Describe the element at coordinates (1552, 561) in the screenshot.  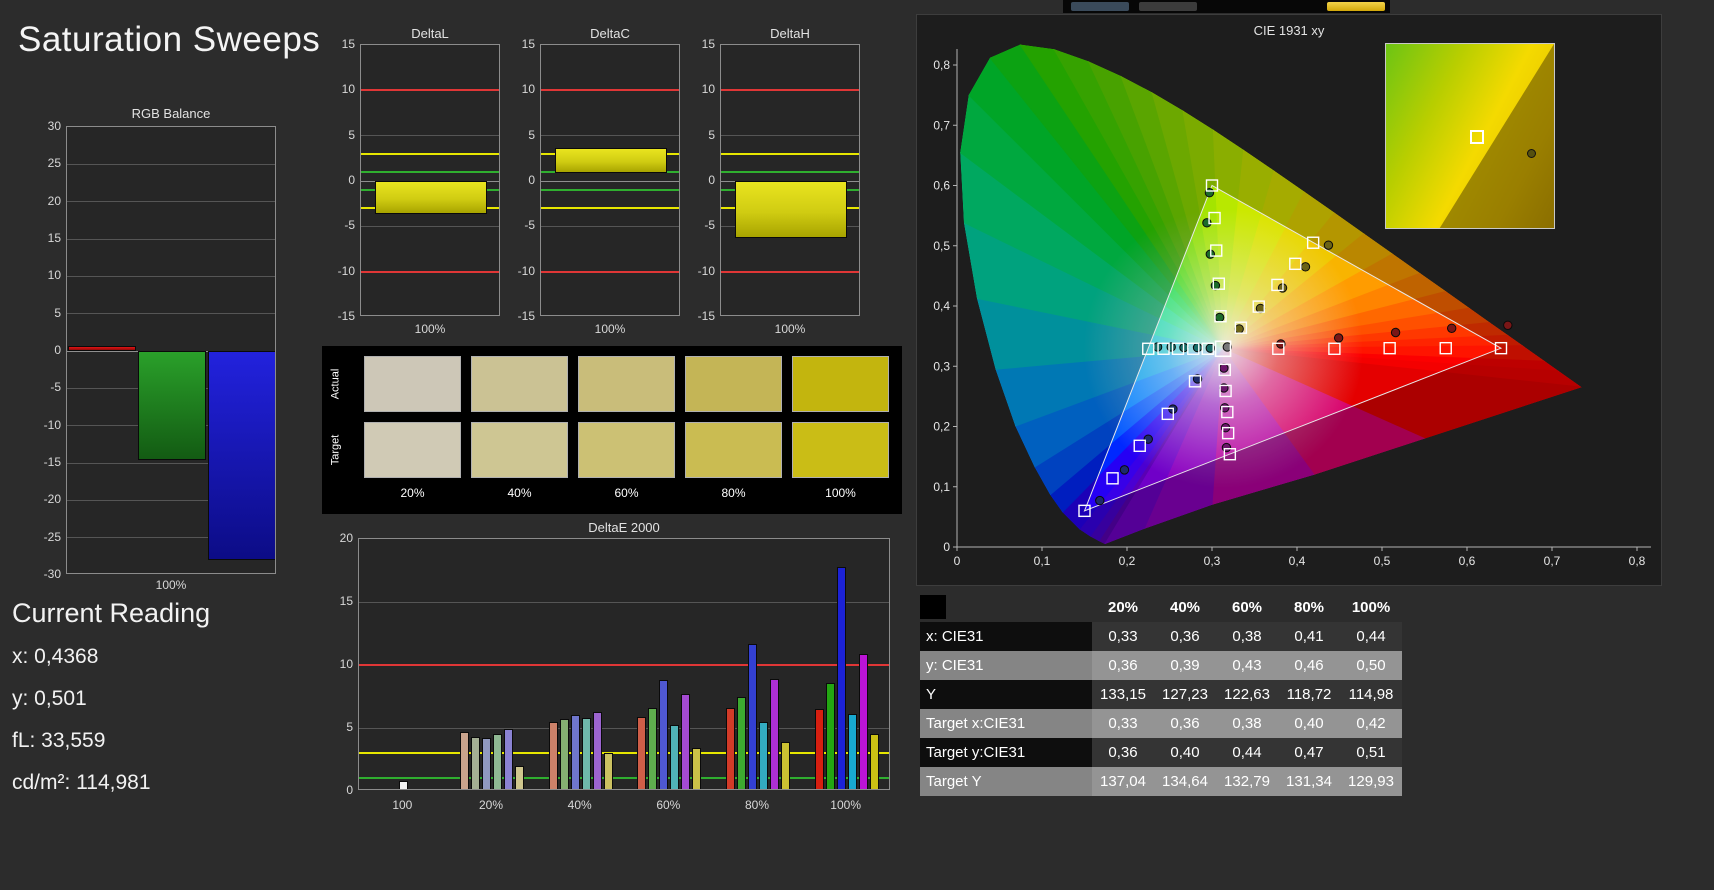
I see `x-tick-label: 0,7` at that location.